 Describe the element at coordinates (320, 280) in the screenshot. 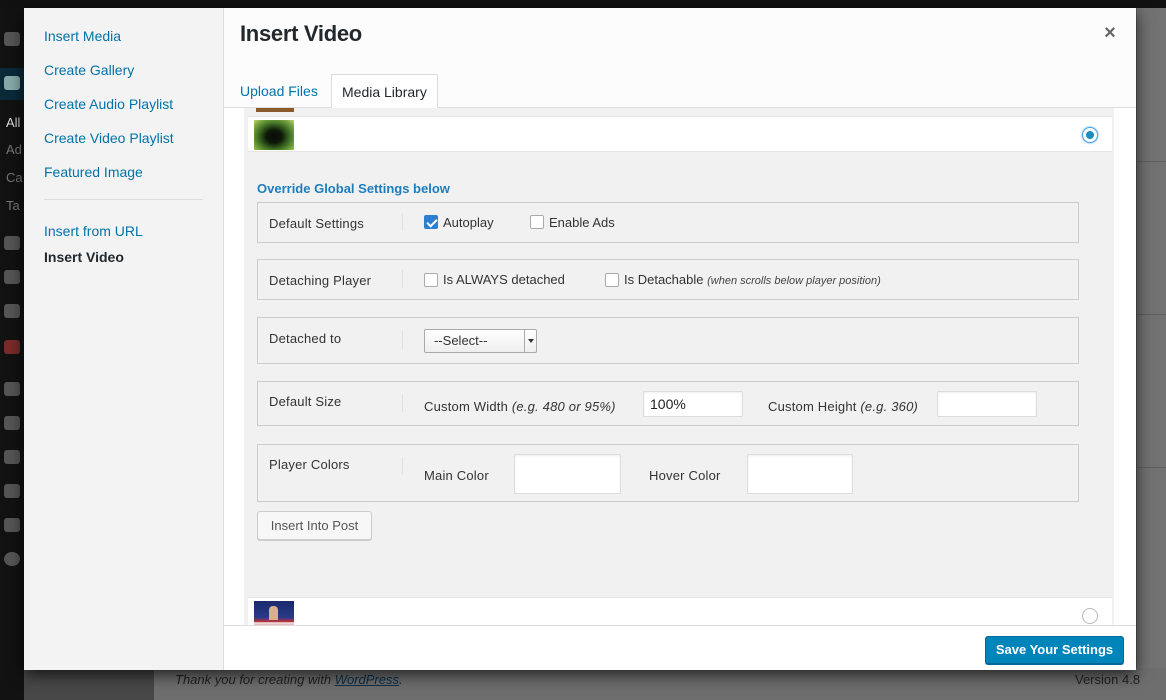

I see `detaching-player-label: Detaching Player` at that location.